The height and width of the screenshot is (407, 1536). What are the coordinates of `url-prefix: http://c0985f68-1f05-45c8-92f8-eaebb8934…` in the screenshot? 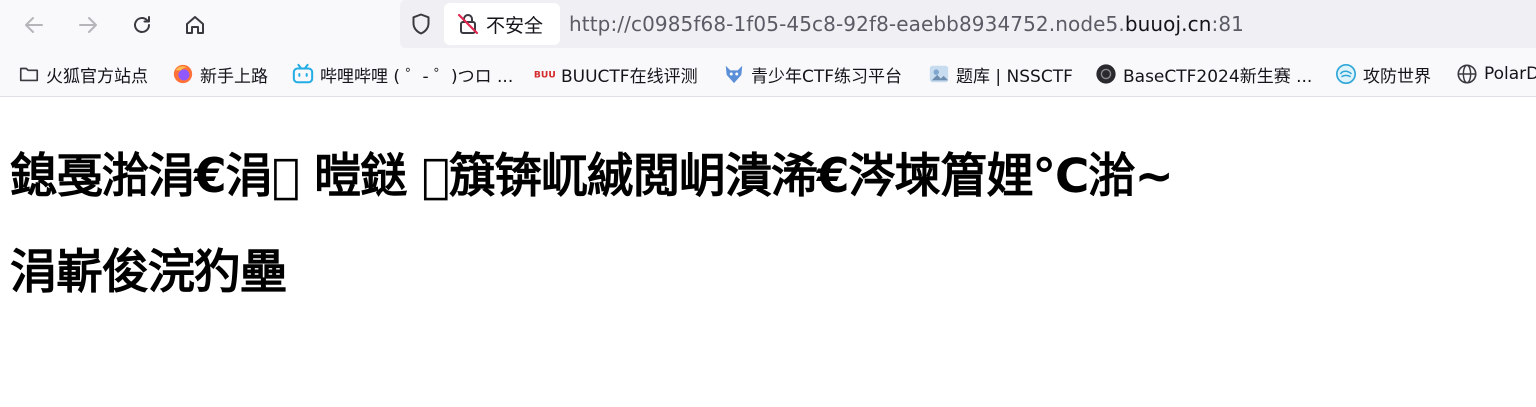 It's located at (847, 24).